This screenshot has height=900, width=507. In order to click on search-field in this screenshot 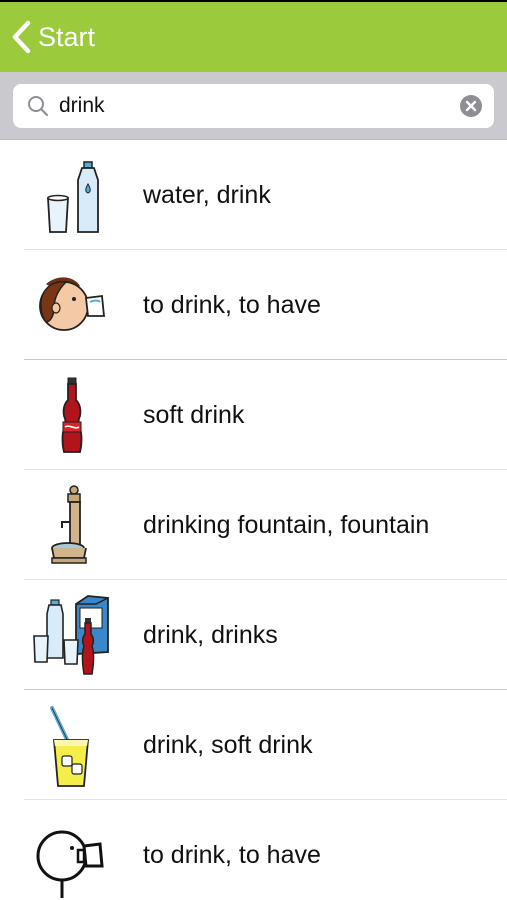, I will do `click(253, 106)`.